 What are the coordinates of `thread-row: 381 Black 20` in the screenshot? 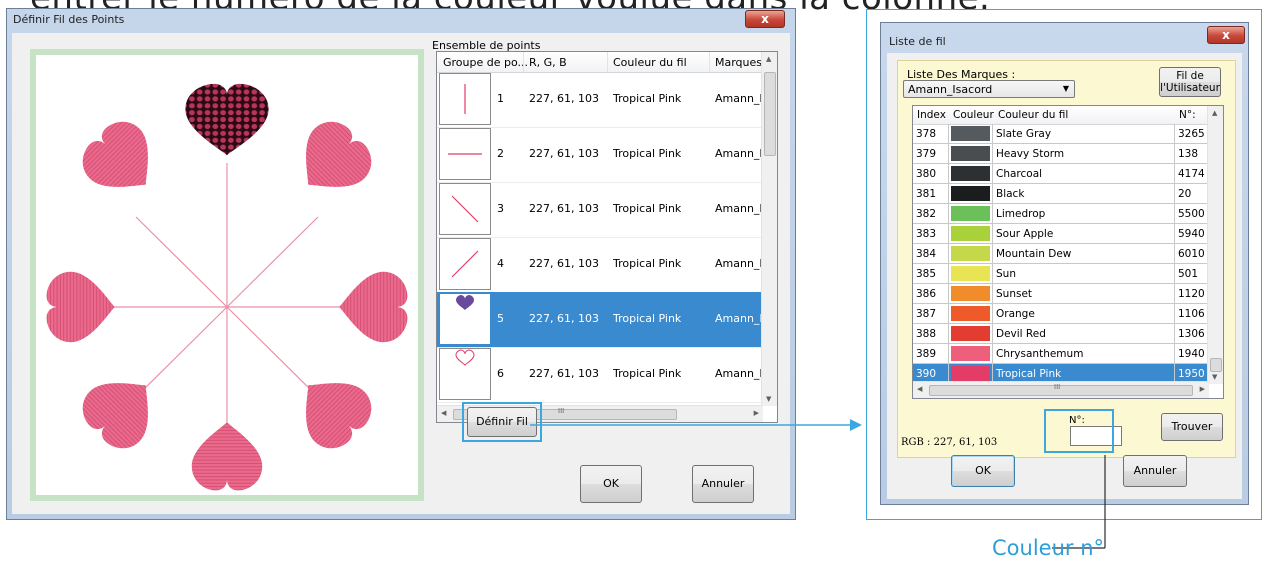 It's located at (1061, 194).